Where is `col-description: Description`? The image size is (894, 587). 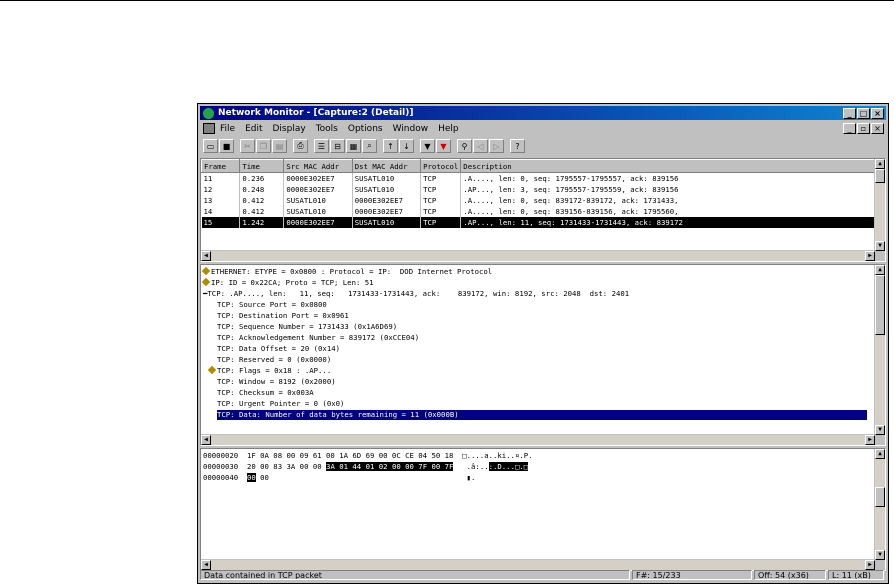 col-description: Description is located at coordinates (672, 166).